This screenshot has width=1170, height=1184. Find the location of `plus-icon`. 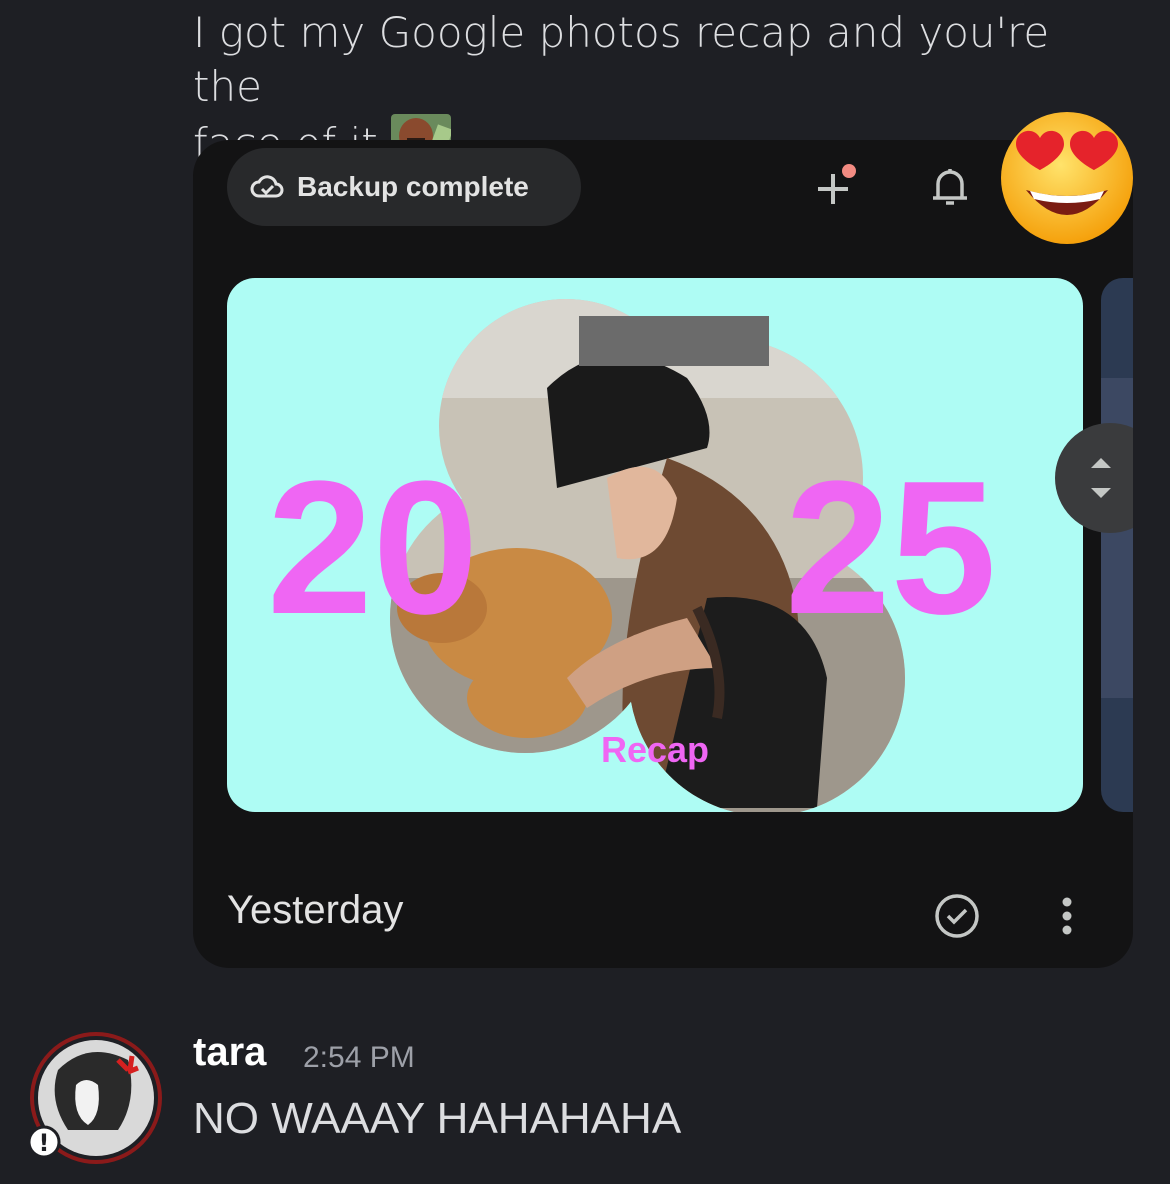

plus-icon is located at coordinates (836, 187).